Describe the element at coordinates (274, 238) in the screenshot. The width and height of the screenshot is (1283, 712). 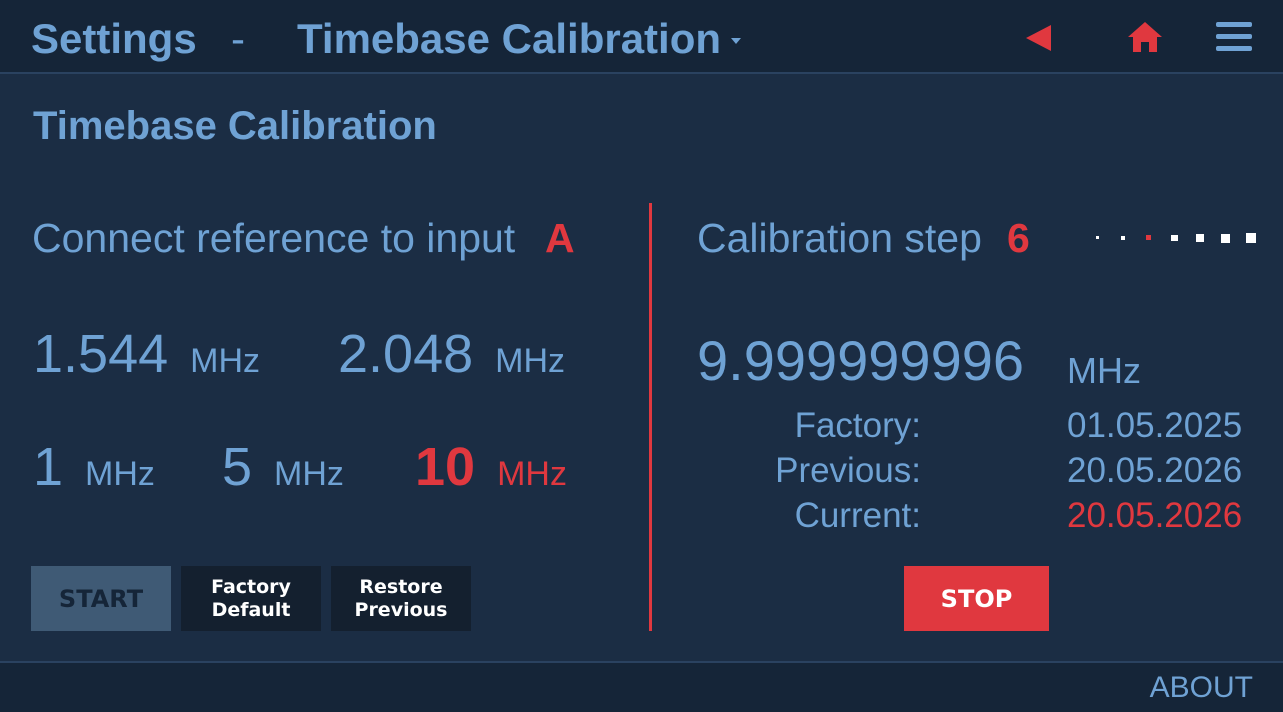
I see `instruction-label: Connect reference to input` at that location.